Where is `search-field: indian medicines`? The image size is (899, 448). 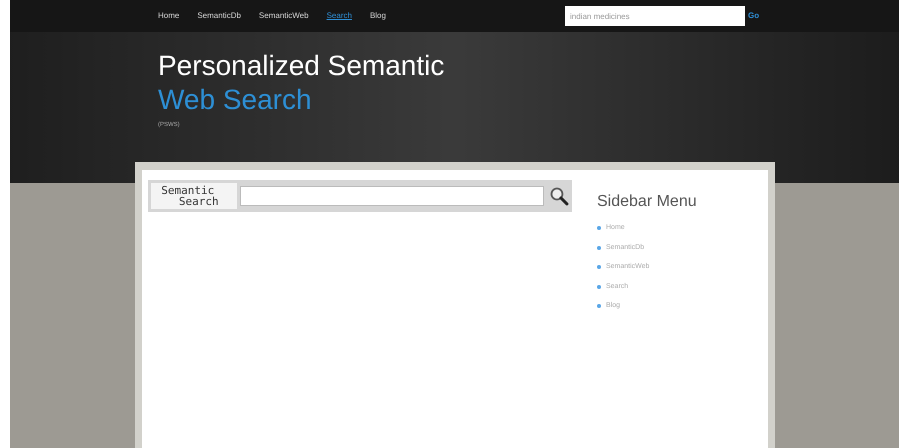 search-field: indian medicines is located at coordinates (655, 16).